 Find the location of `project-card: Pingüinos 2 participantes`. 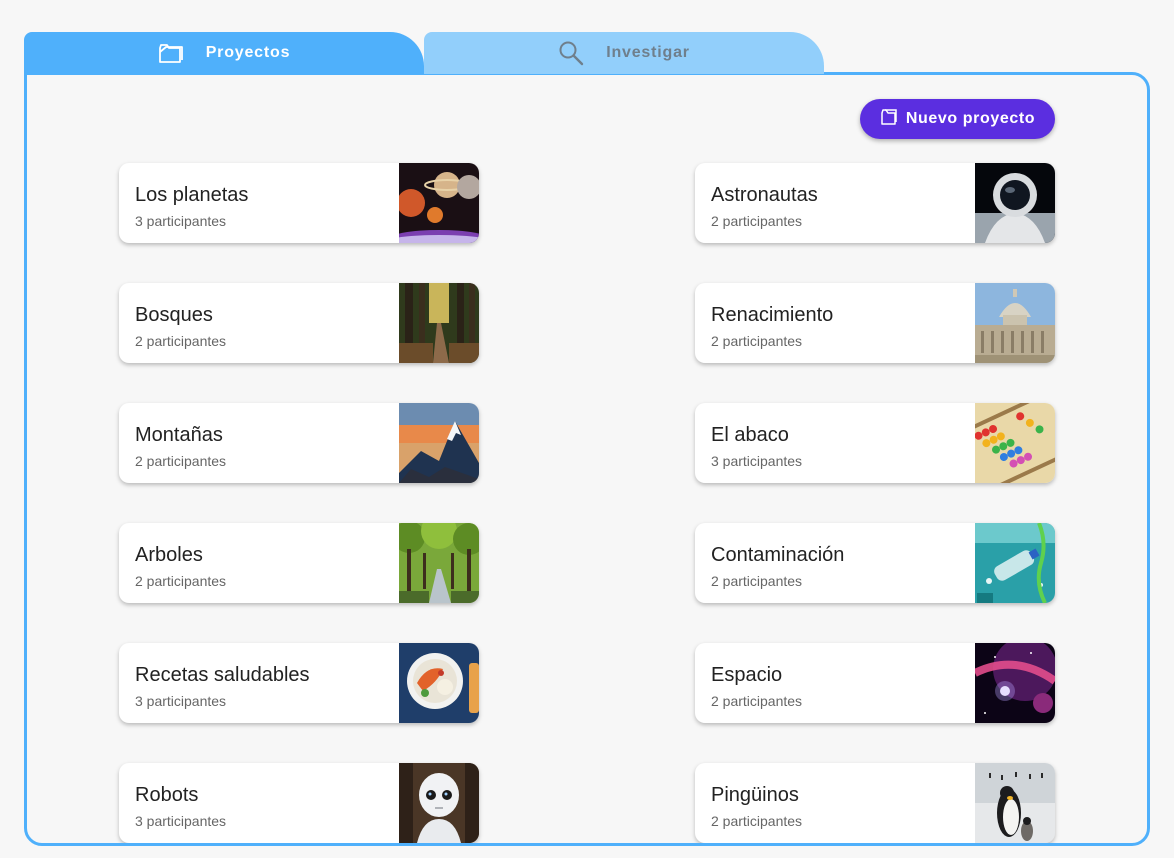

project-card: Pingüinos 2 participantes is located at coordinates (875, 803).